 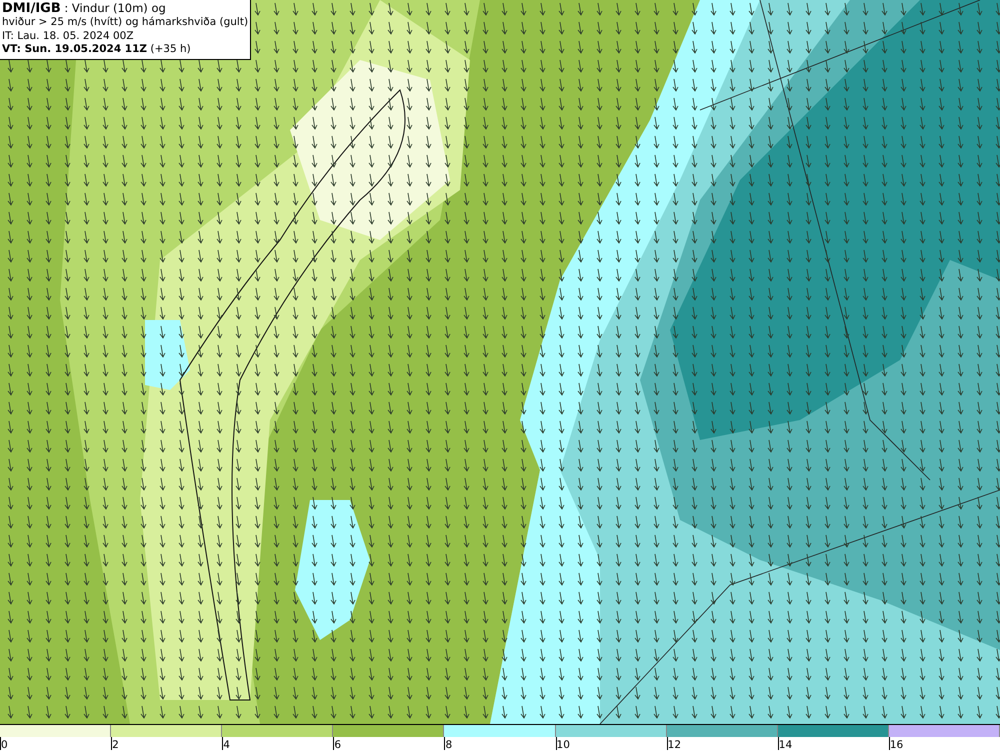 What do you see at coordinates (388, 743) in the screenshot?
I see `legend-label: 6` at bounding box center [388, 743].